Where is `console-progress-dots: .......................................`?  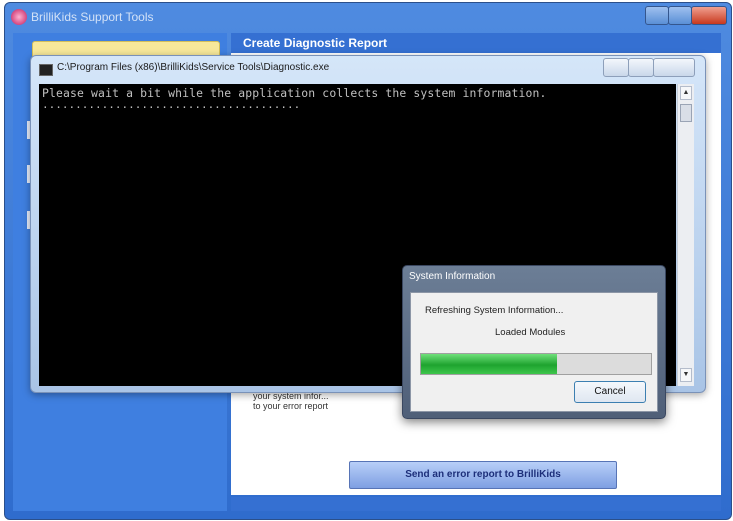 console-progress-dots: ....................................... is located at coordinates (171, 104).